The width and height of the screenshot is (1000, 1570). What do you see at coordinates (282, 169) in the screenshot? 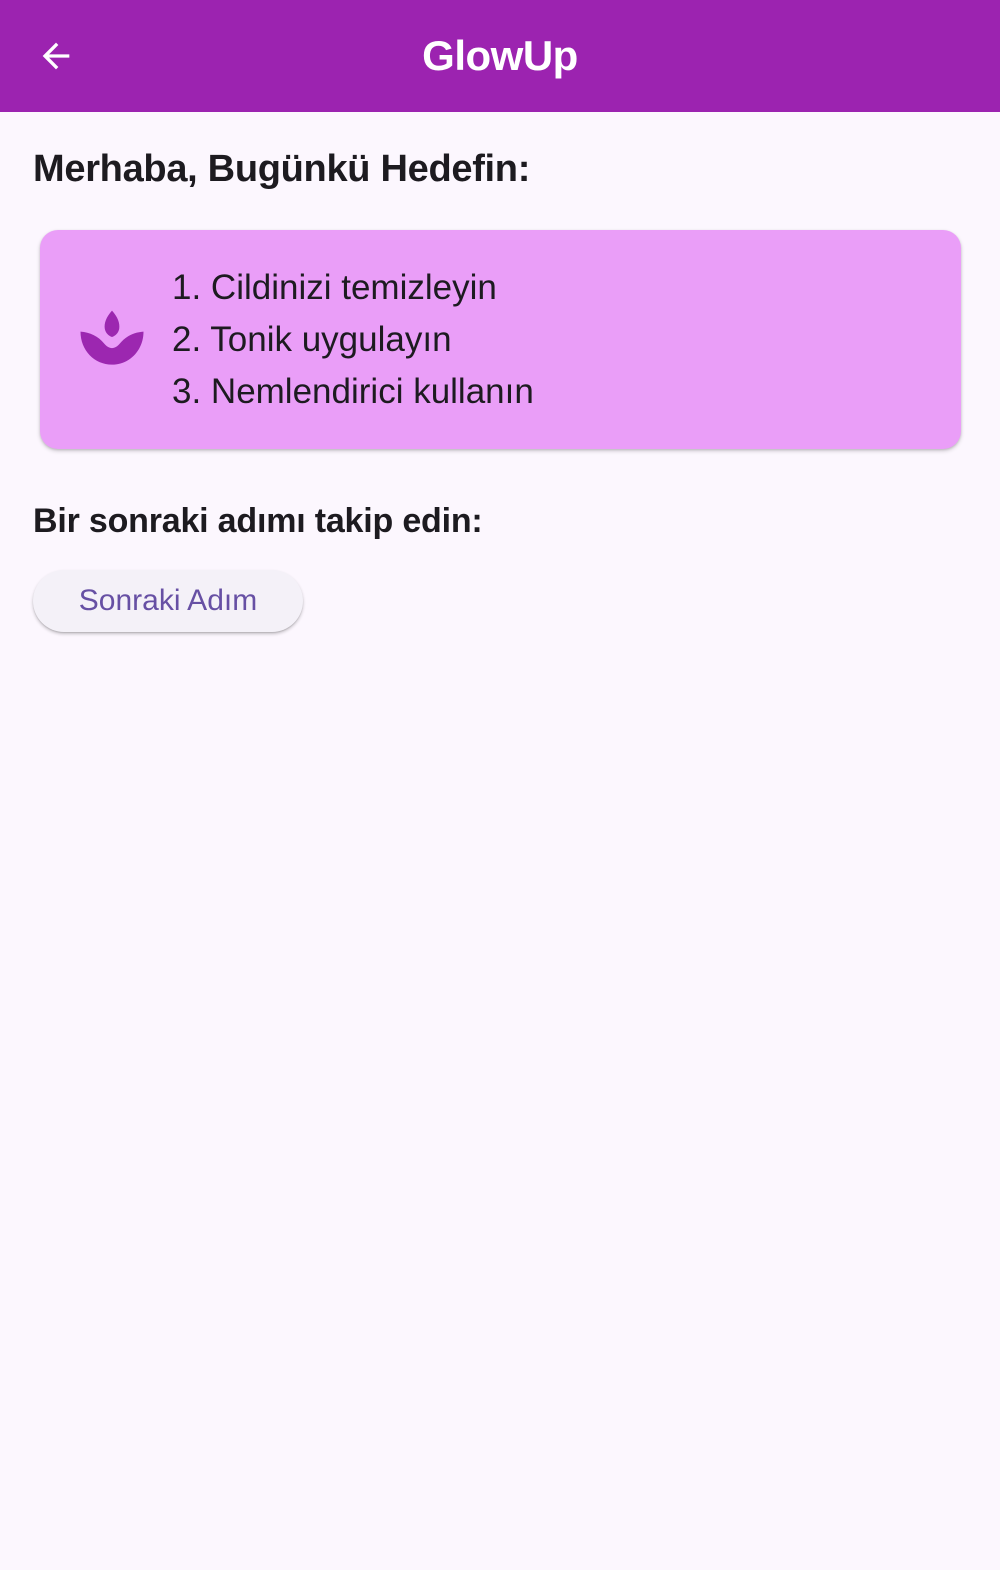
I see `greeting-heading: Merhaba, Bugünkü Hedefin:` at bounding box center [282, 169].